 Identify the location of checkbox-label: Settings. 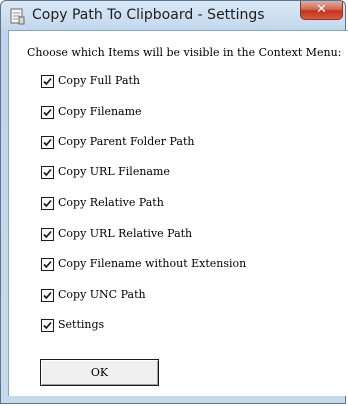
(81, 324).